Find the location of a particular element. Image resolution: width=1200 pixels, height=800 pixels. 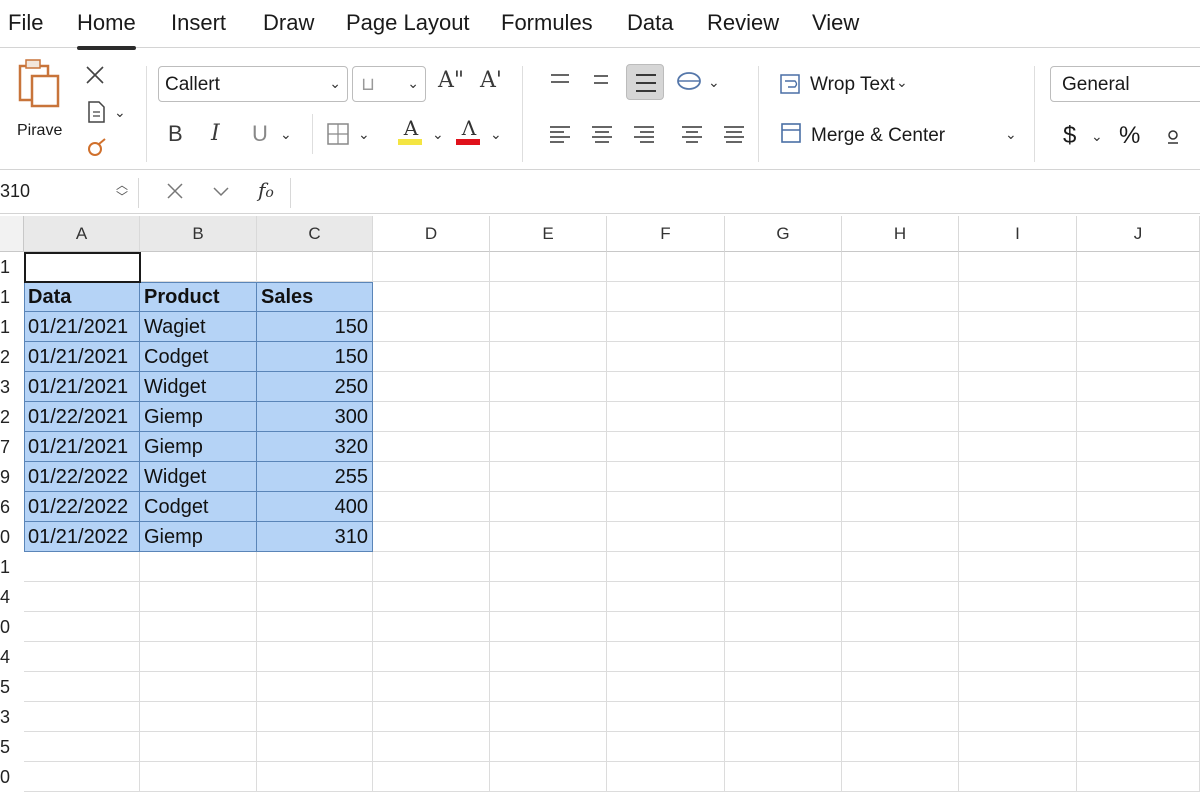

column-header-c: C is located at coordinates (315, 234).